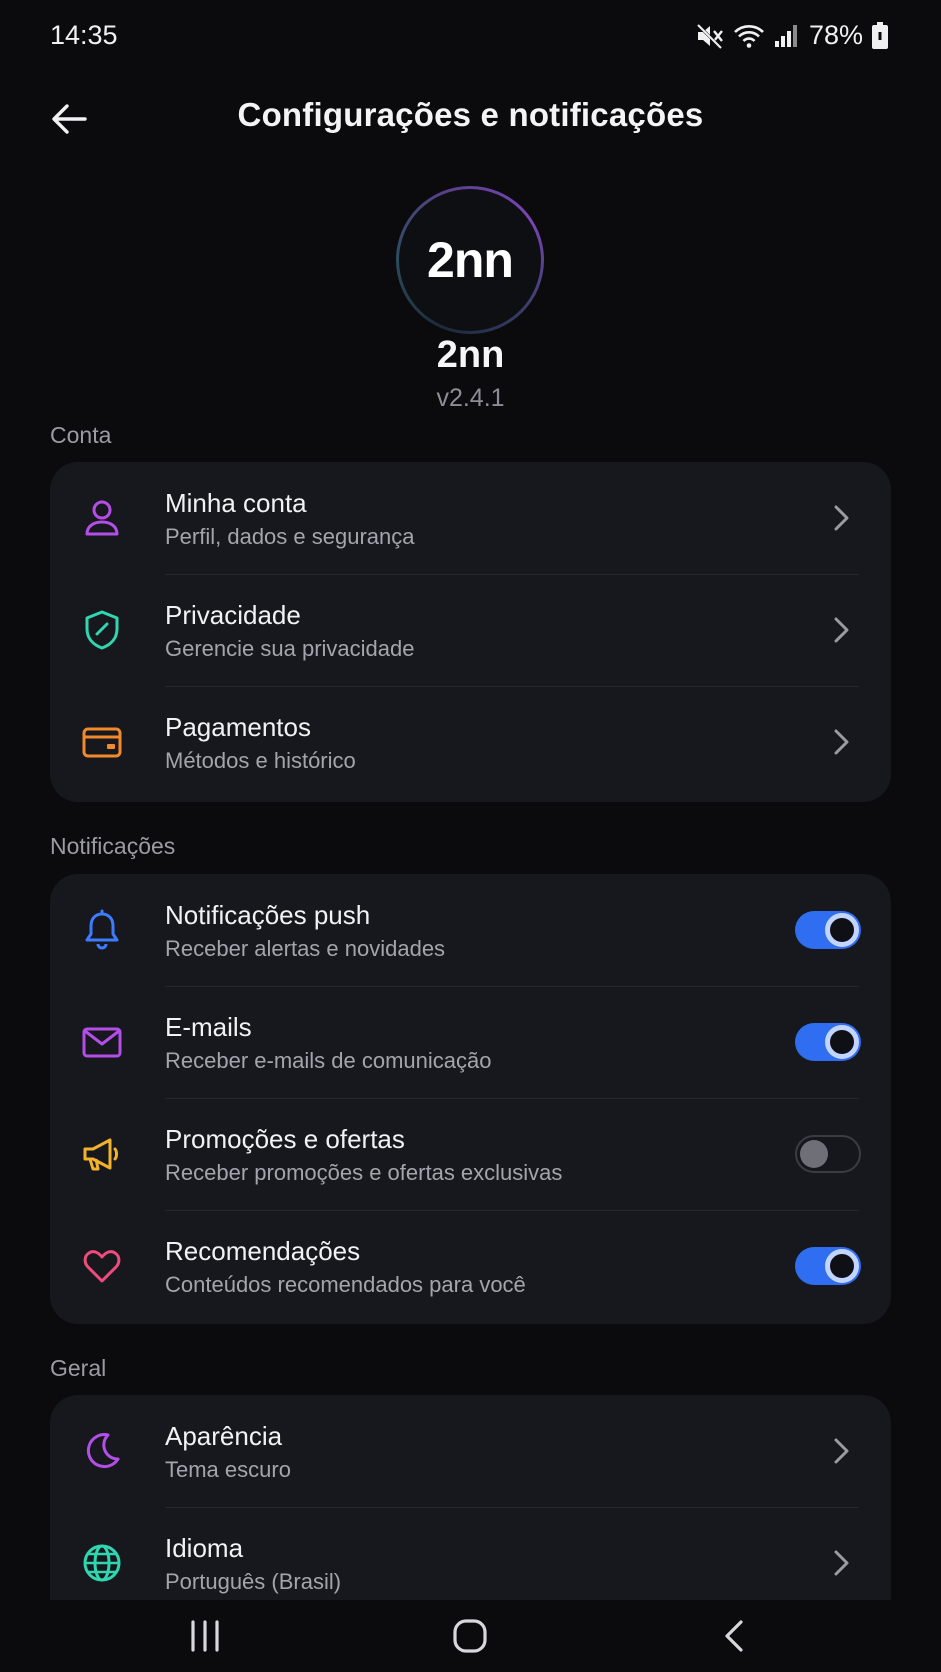 This screenshot has width=941, height=1672. What do you see at coordinates (113, 846) in the screenshot?
I see `section-label-notifications: Notificações` at bounding box center [113, 846].